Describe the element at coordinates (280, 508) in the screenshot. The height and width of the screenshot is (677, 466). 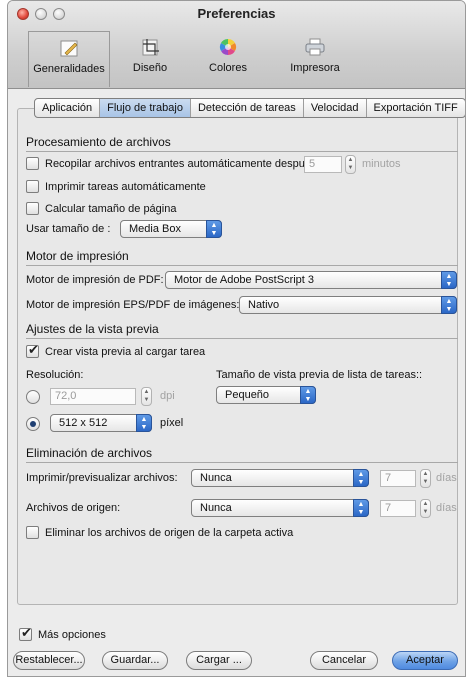
I see `source-files-popup: Nunca ▲ ▼` at that location.